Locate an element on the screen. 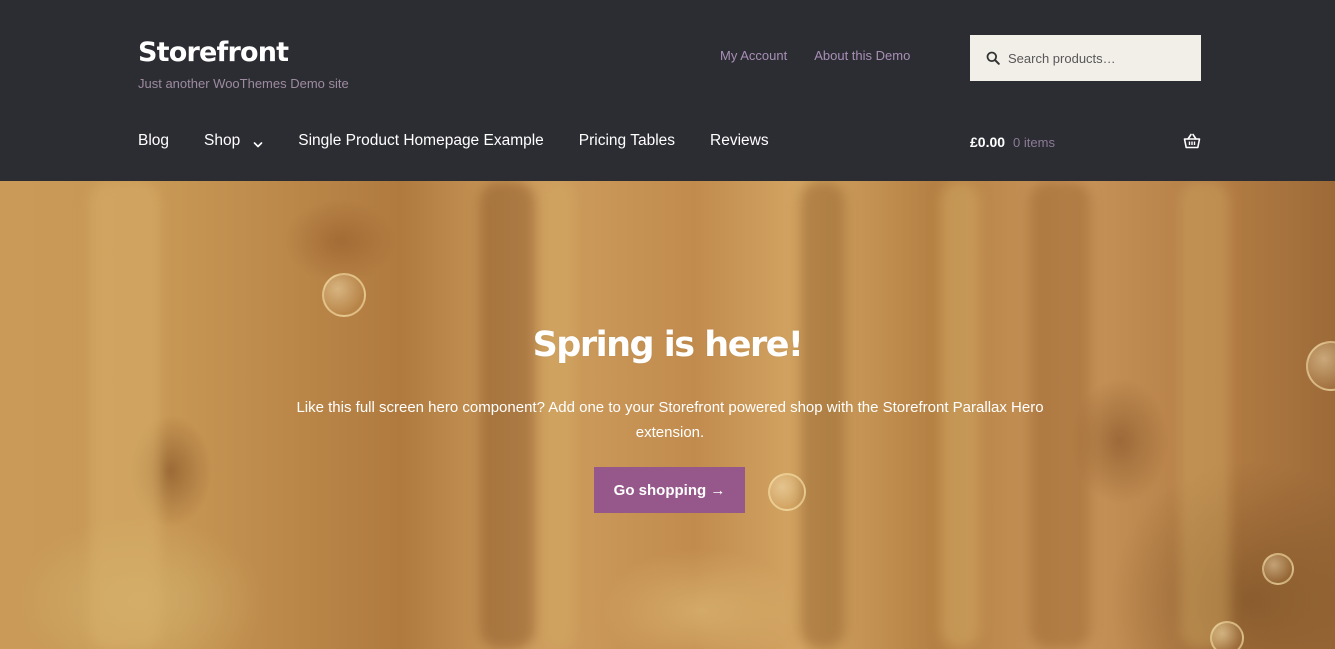 The width and height of the screenshot is (1335, 649). search-input is located at coordinates (1098, 58).